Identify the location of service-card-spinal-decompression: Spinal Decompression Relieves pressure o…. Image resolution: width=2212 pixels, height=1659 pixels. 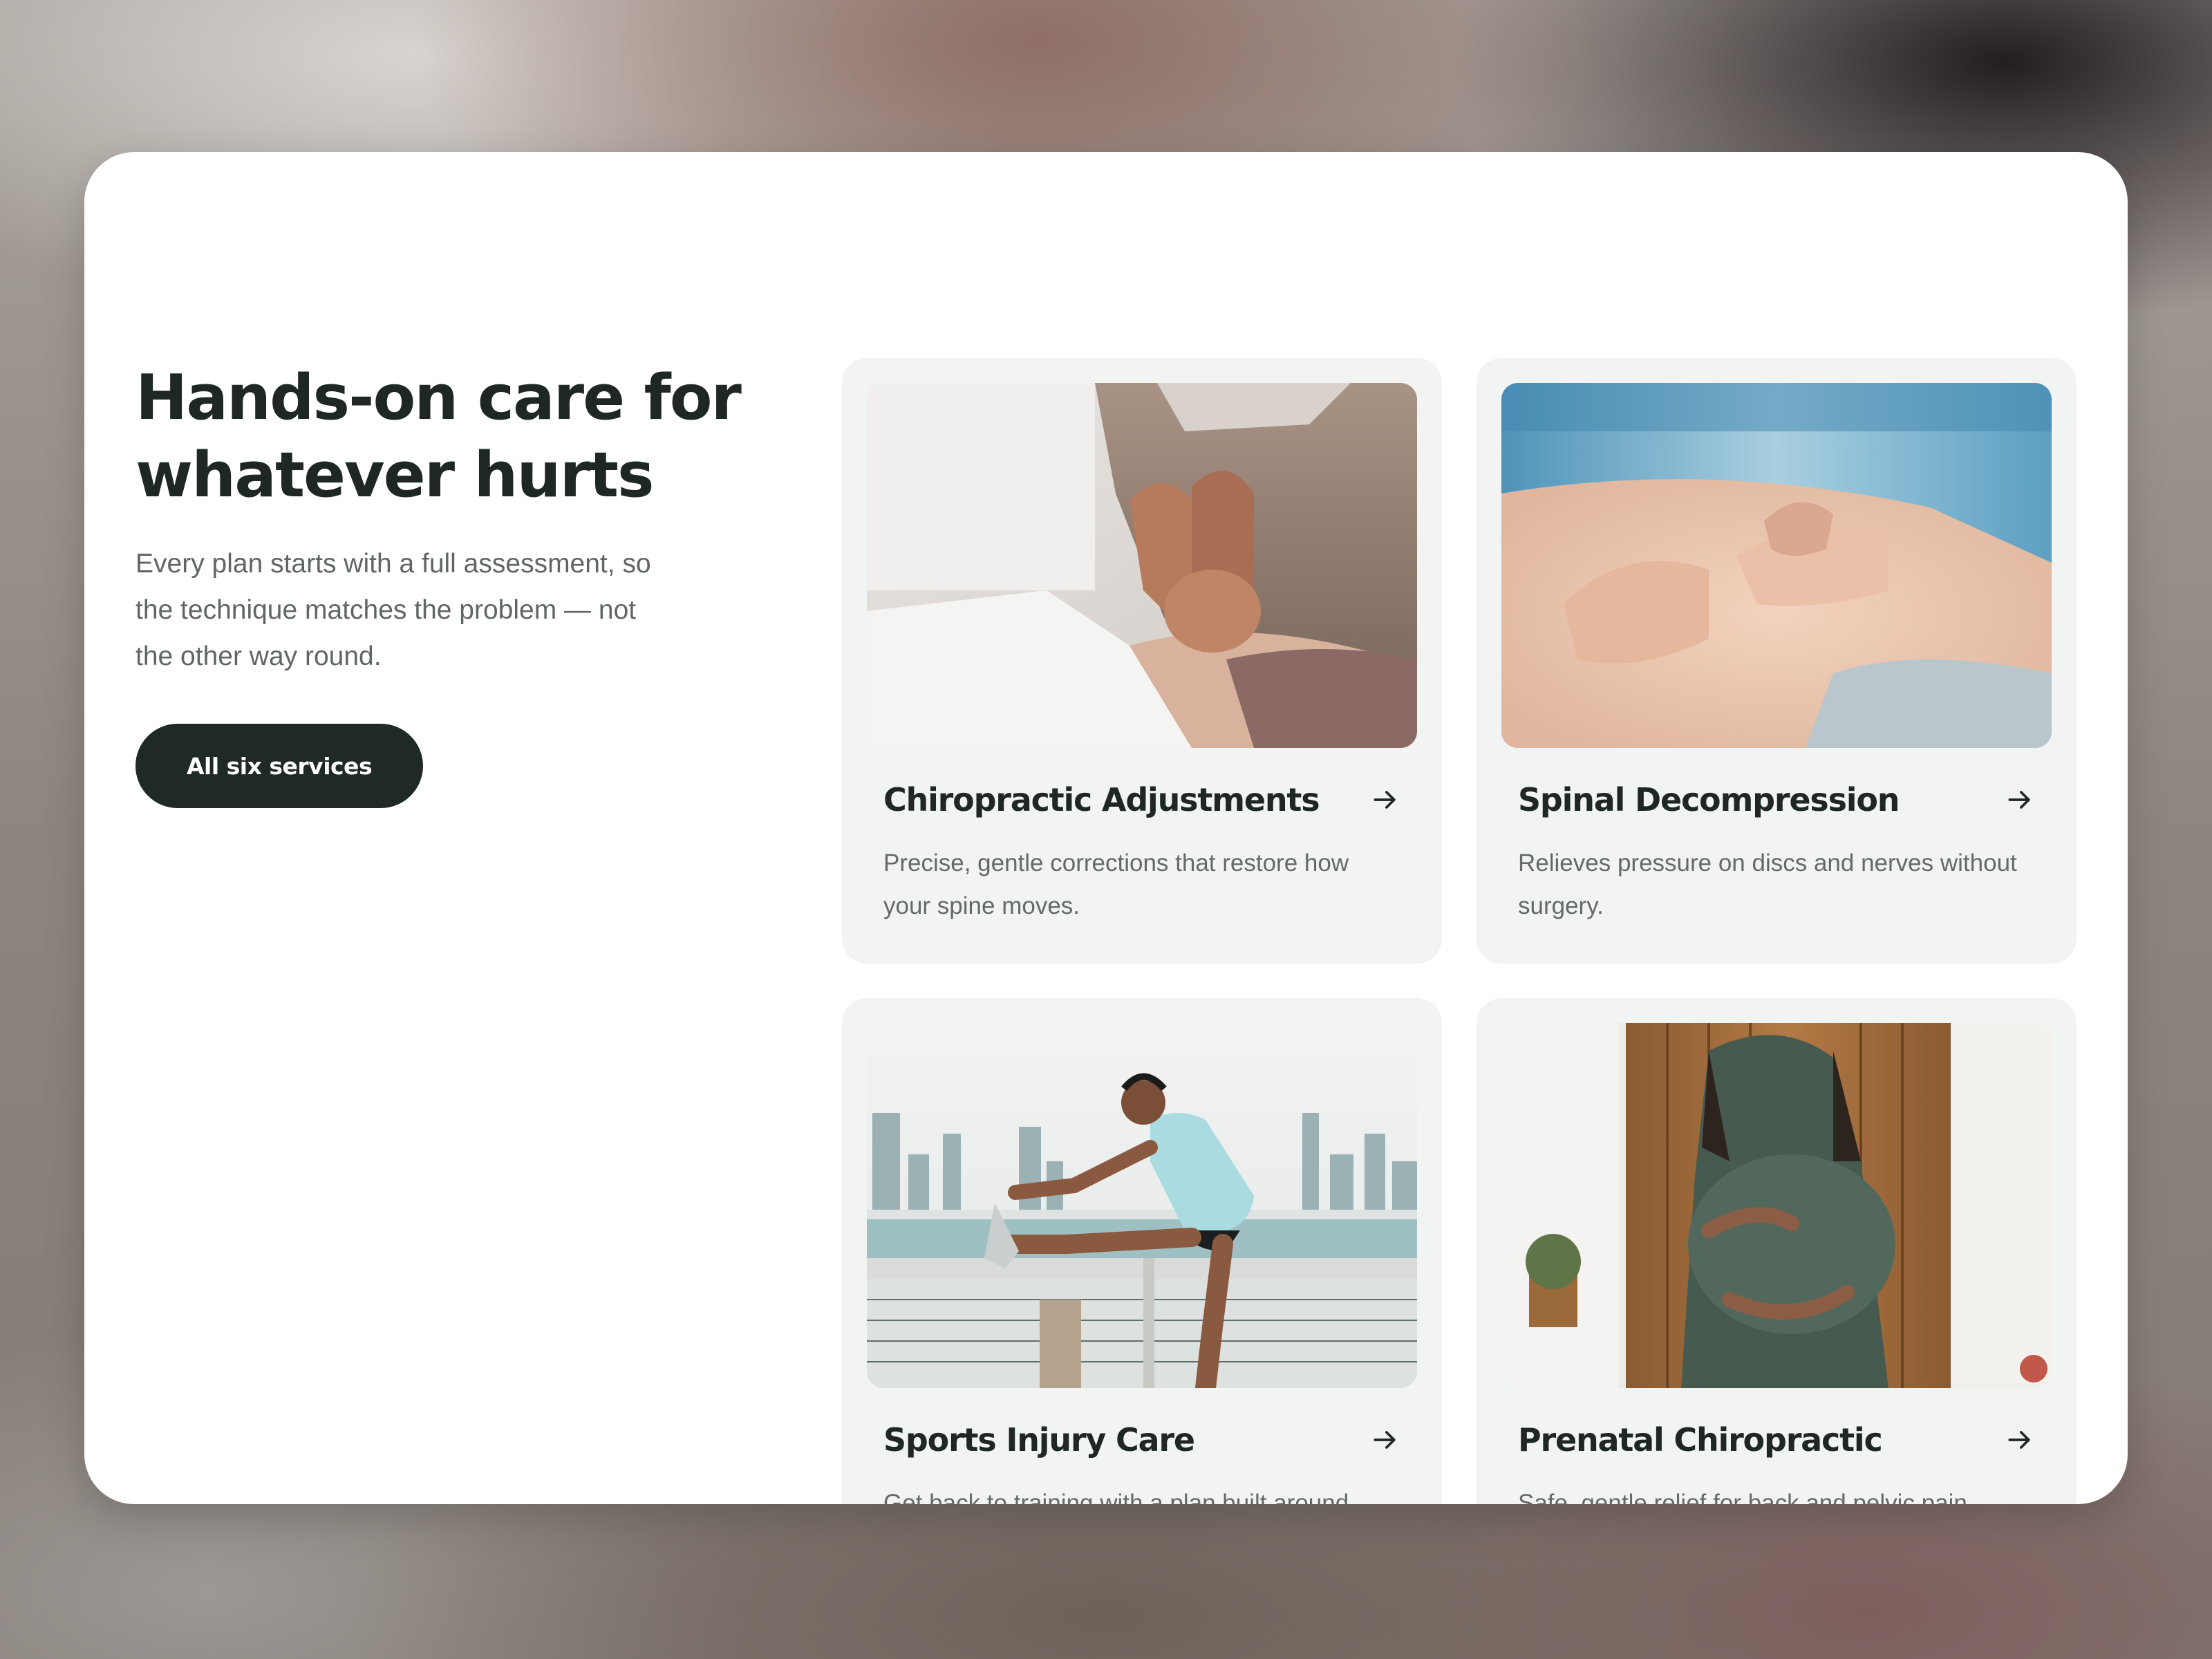
(1777, 661).